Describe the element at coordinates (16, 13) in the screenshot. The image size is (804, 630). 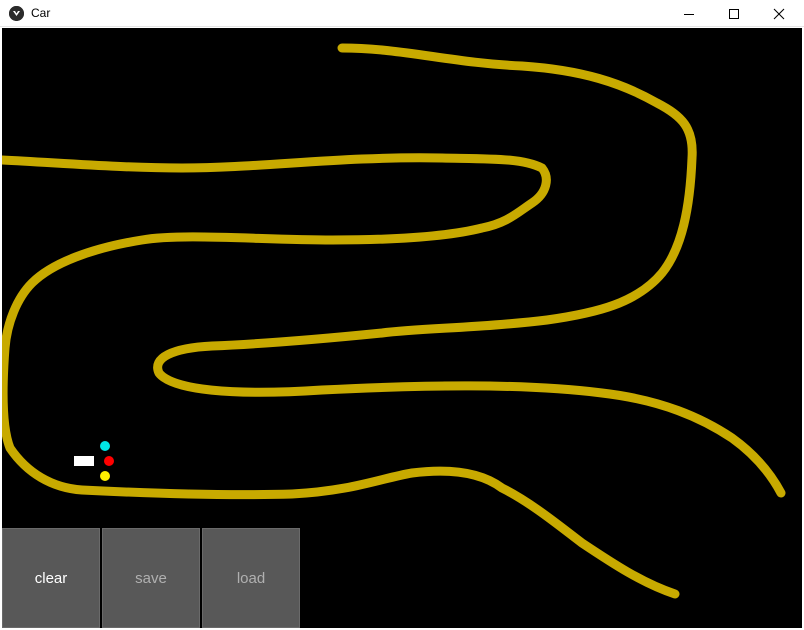
I see `app-icon` at that location.